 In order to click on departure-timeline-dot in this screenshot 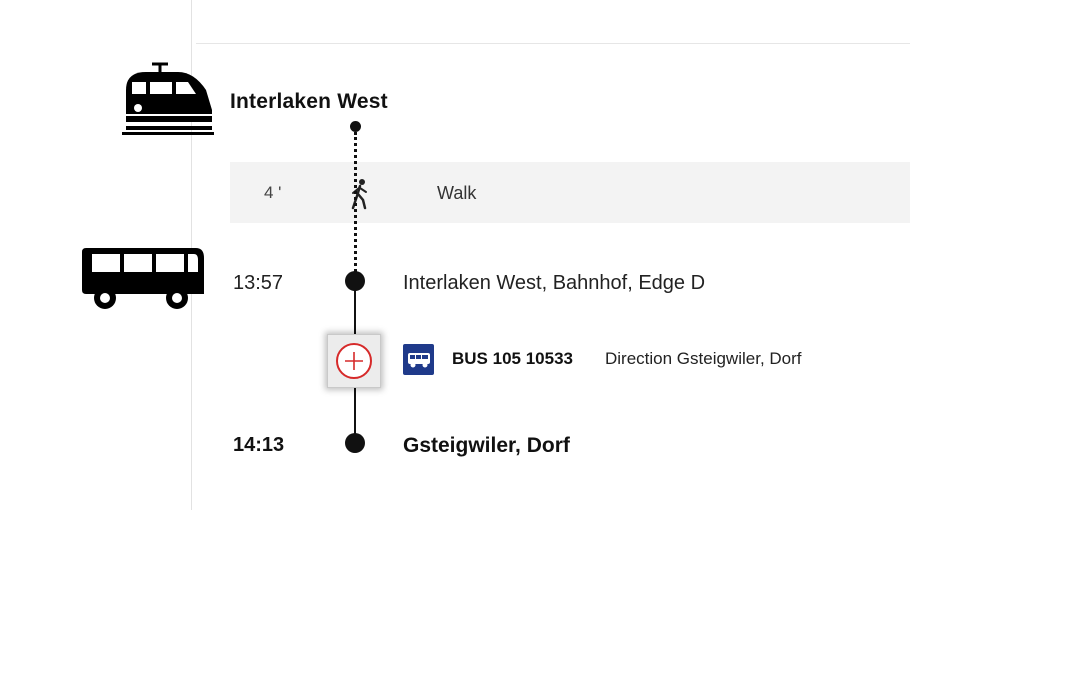, I will do `click(355, 281)`.